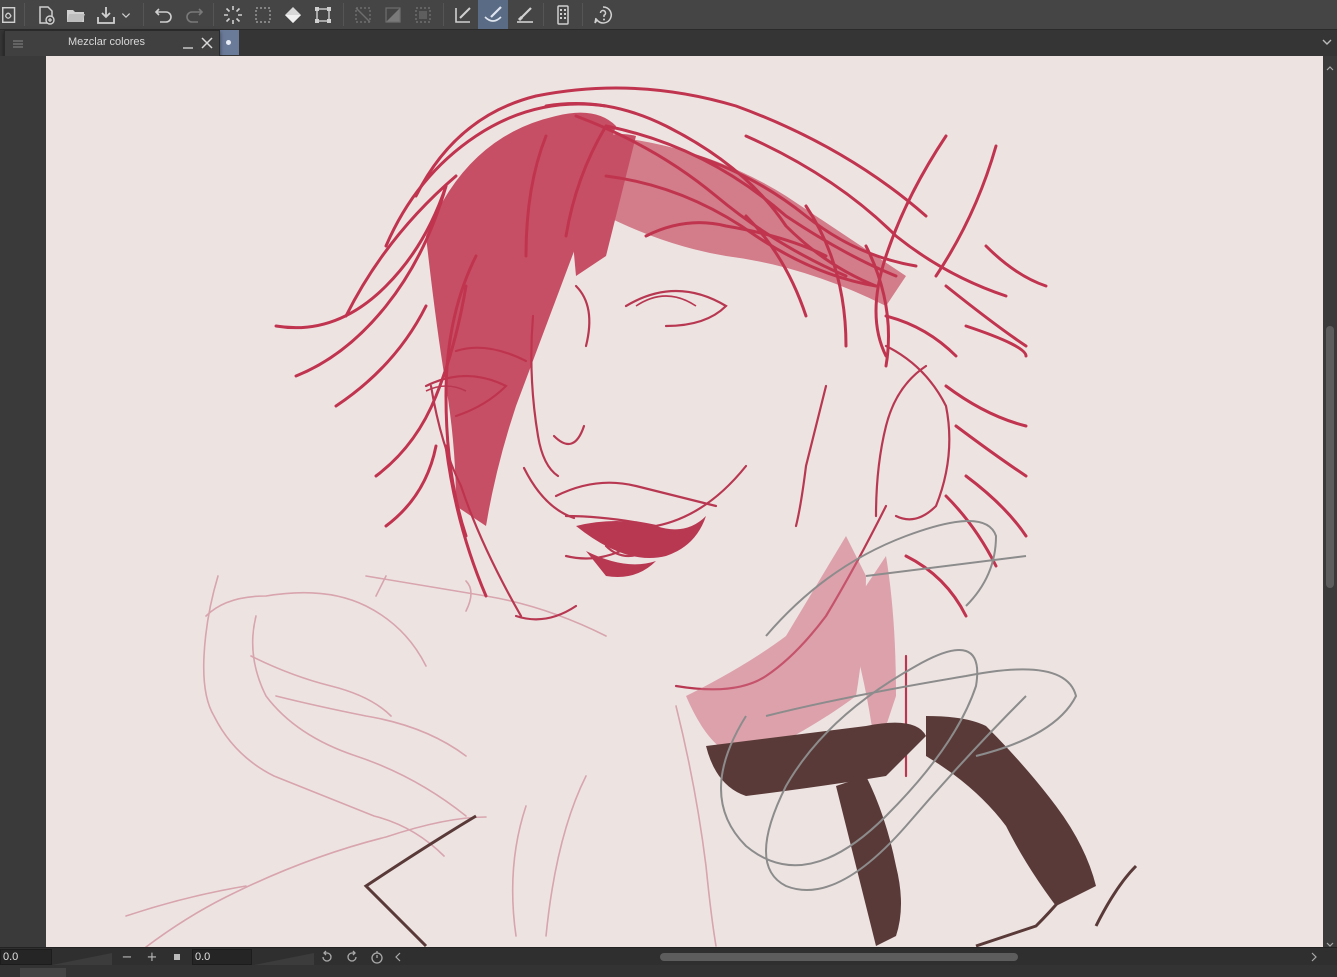 This screenshot has width=1337, height=977. What do you see at coordinates (493, 14) in the screenshot?
I see `brush-presets-icon` at bounding box center [493, 14].